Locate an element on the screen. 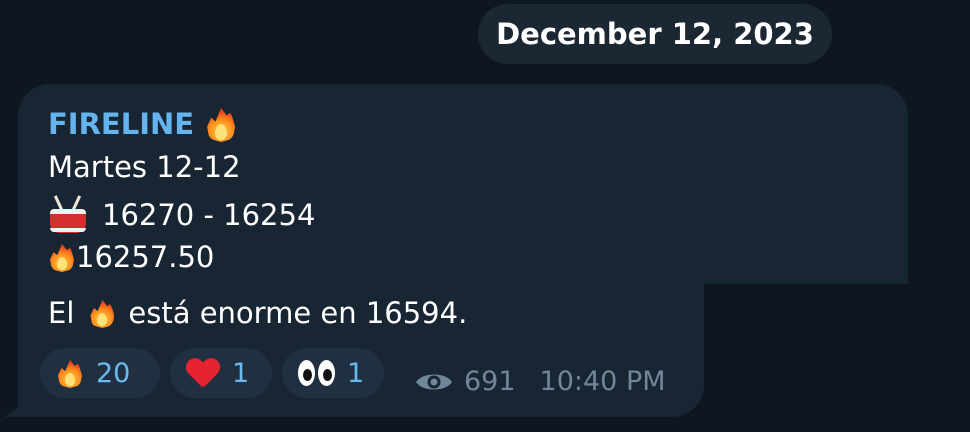  date-label: December 12, 2023 is located at coordinates (655, 34).